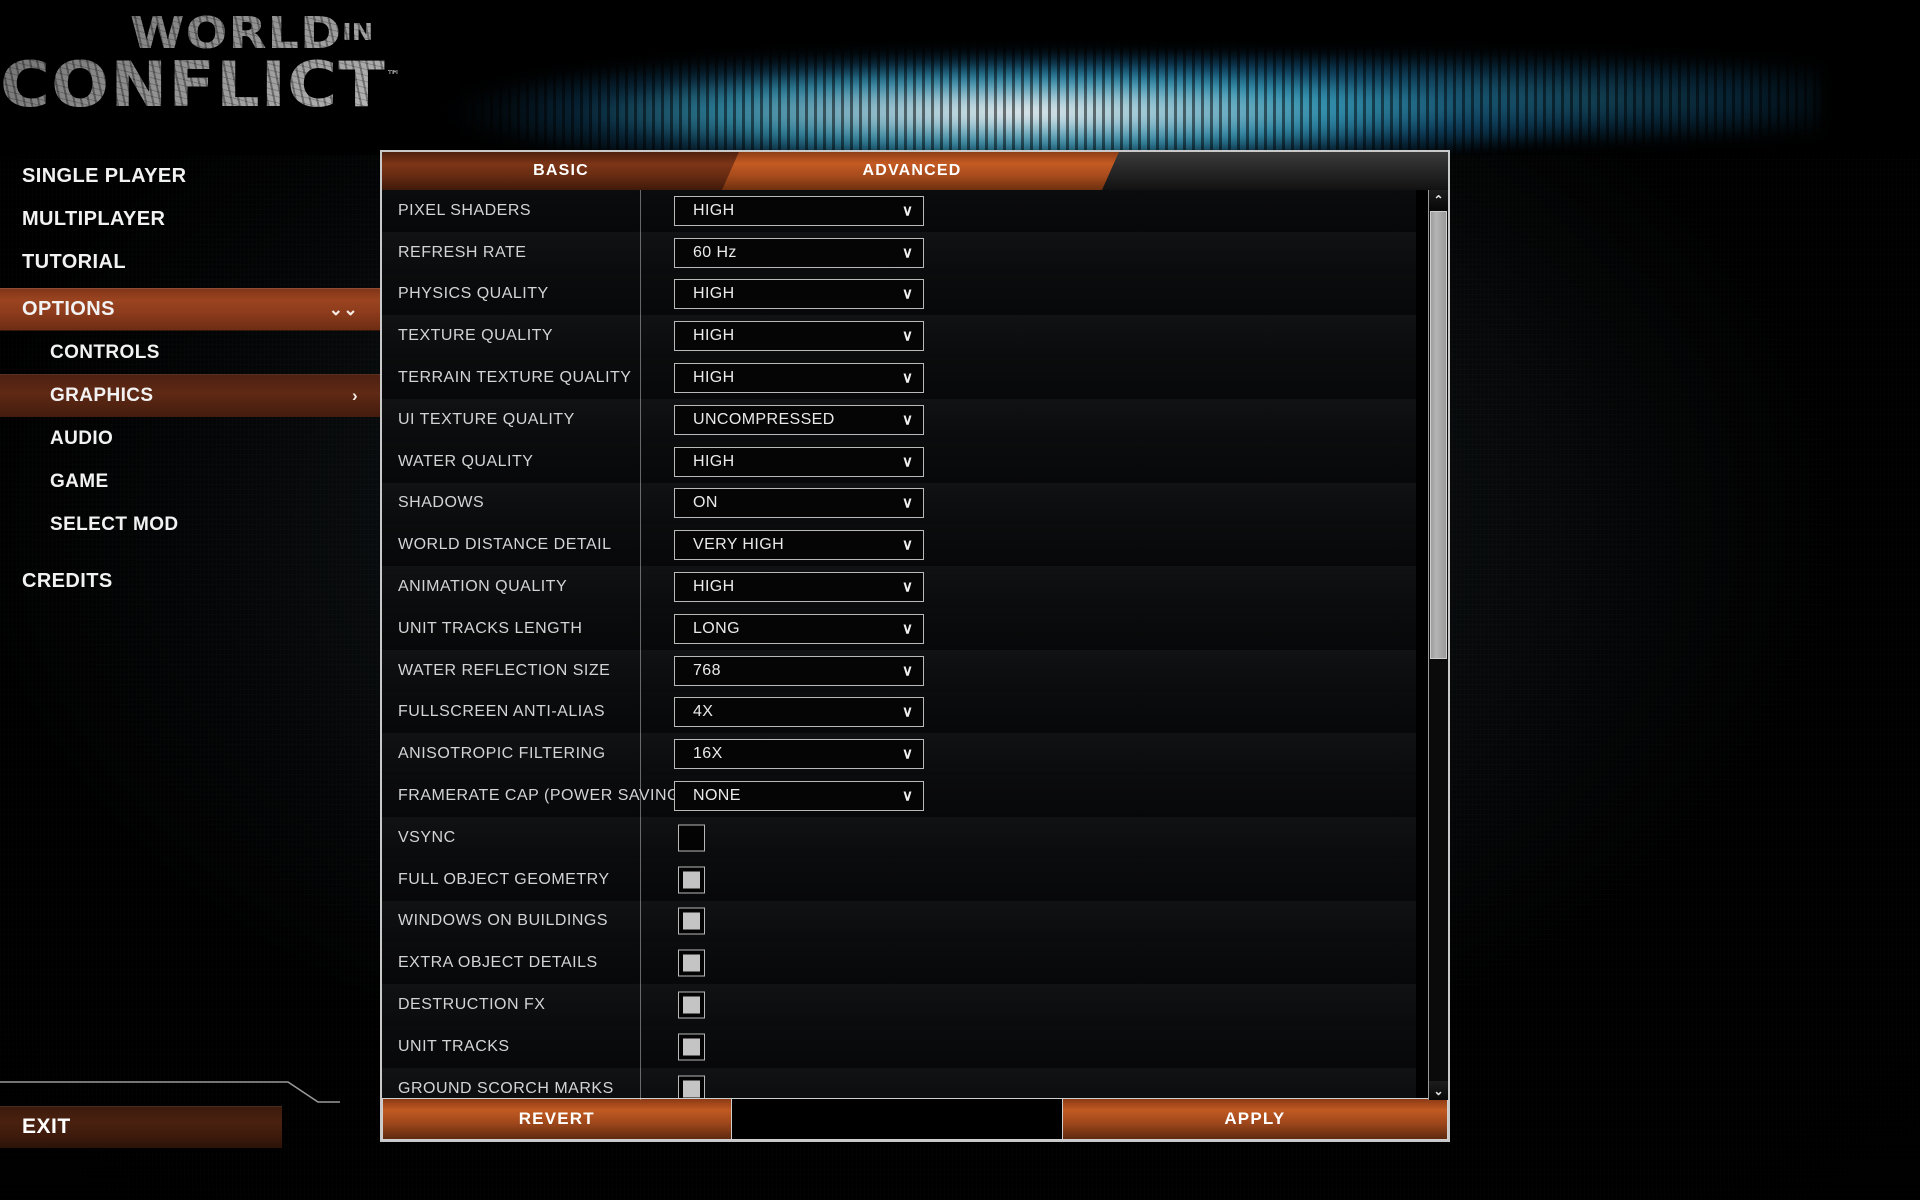 The image size is (1920, 1200). I want to click on setting-control-cell: NONE ∨, so click(1028, 796).